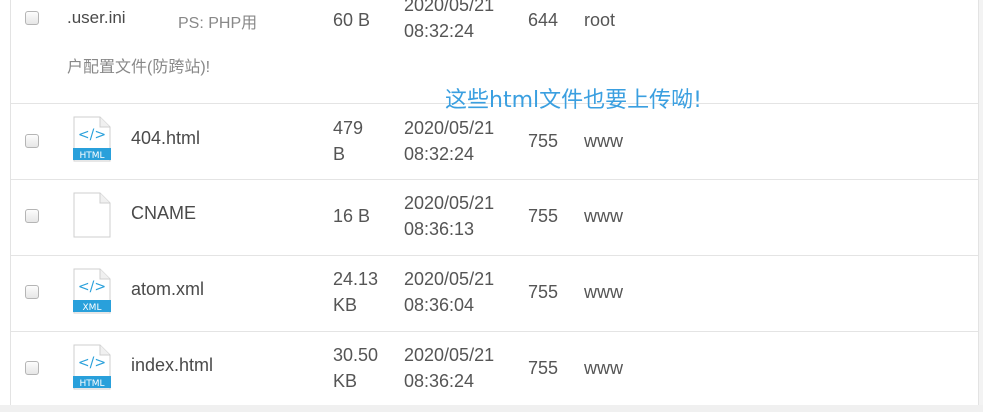 The width and height of the screenshot is (983, 412). What do you see at coordinates (352, 20) in the screenshot?
I see `file-size: 60 B` at bounding box center [352, 20].